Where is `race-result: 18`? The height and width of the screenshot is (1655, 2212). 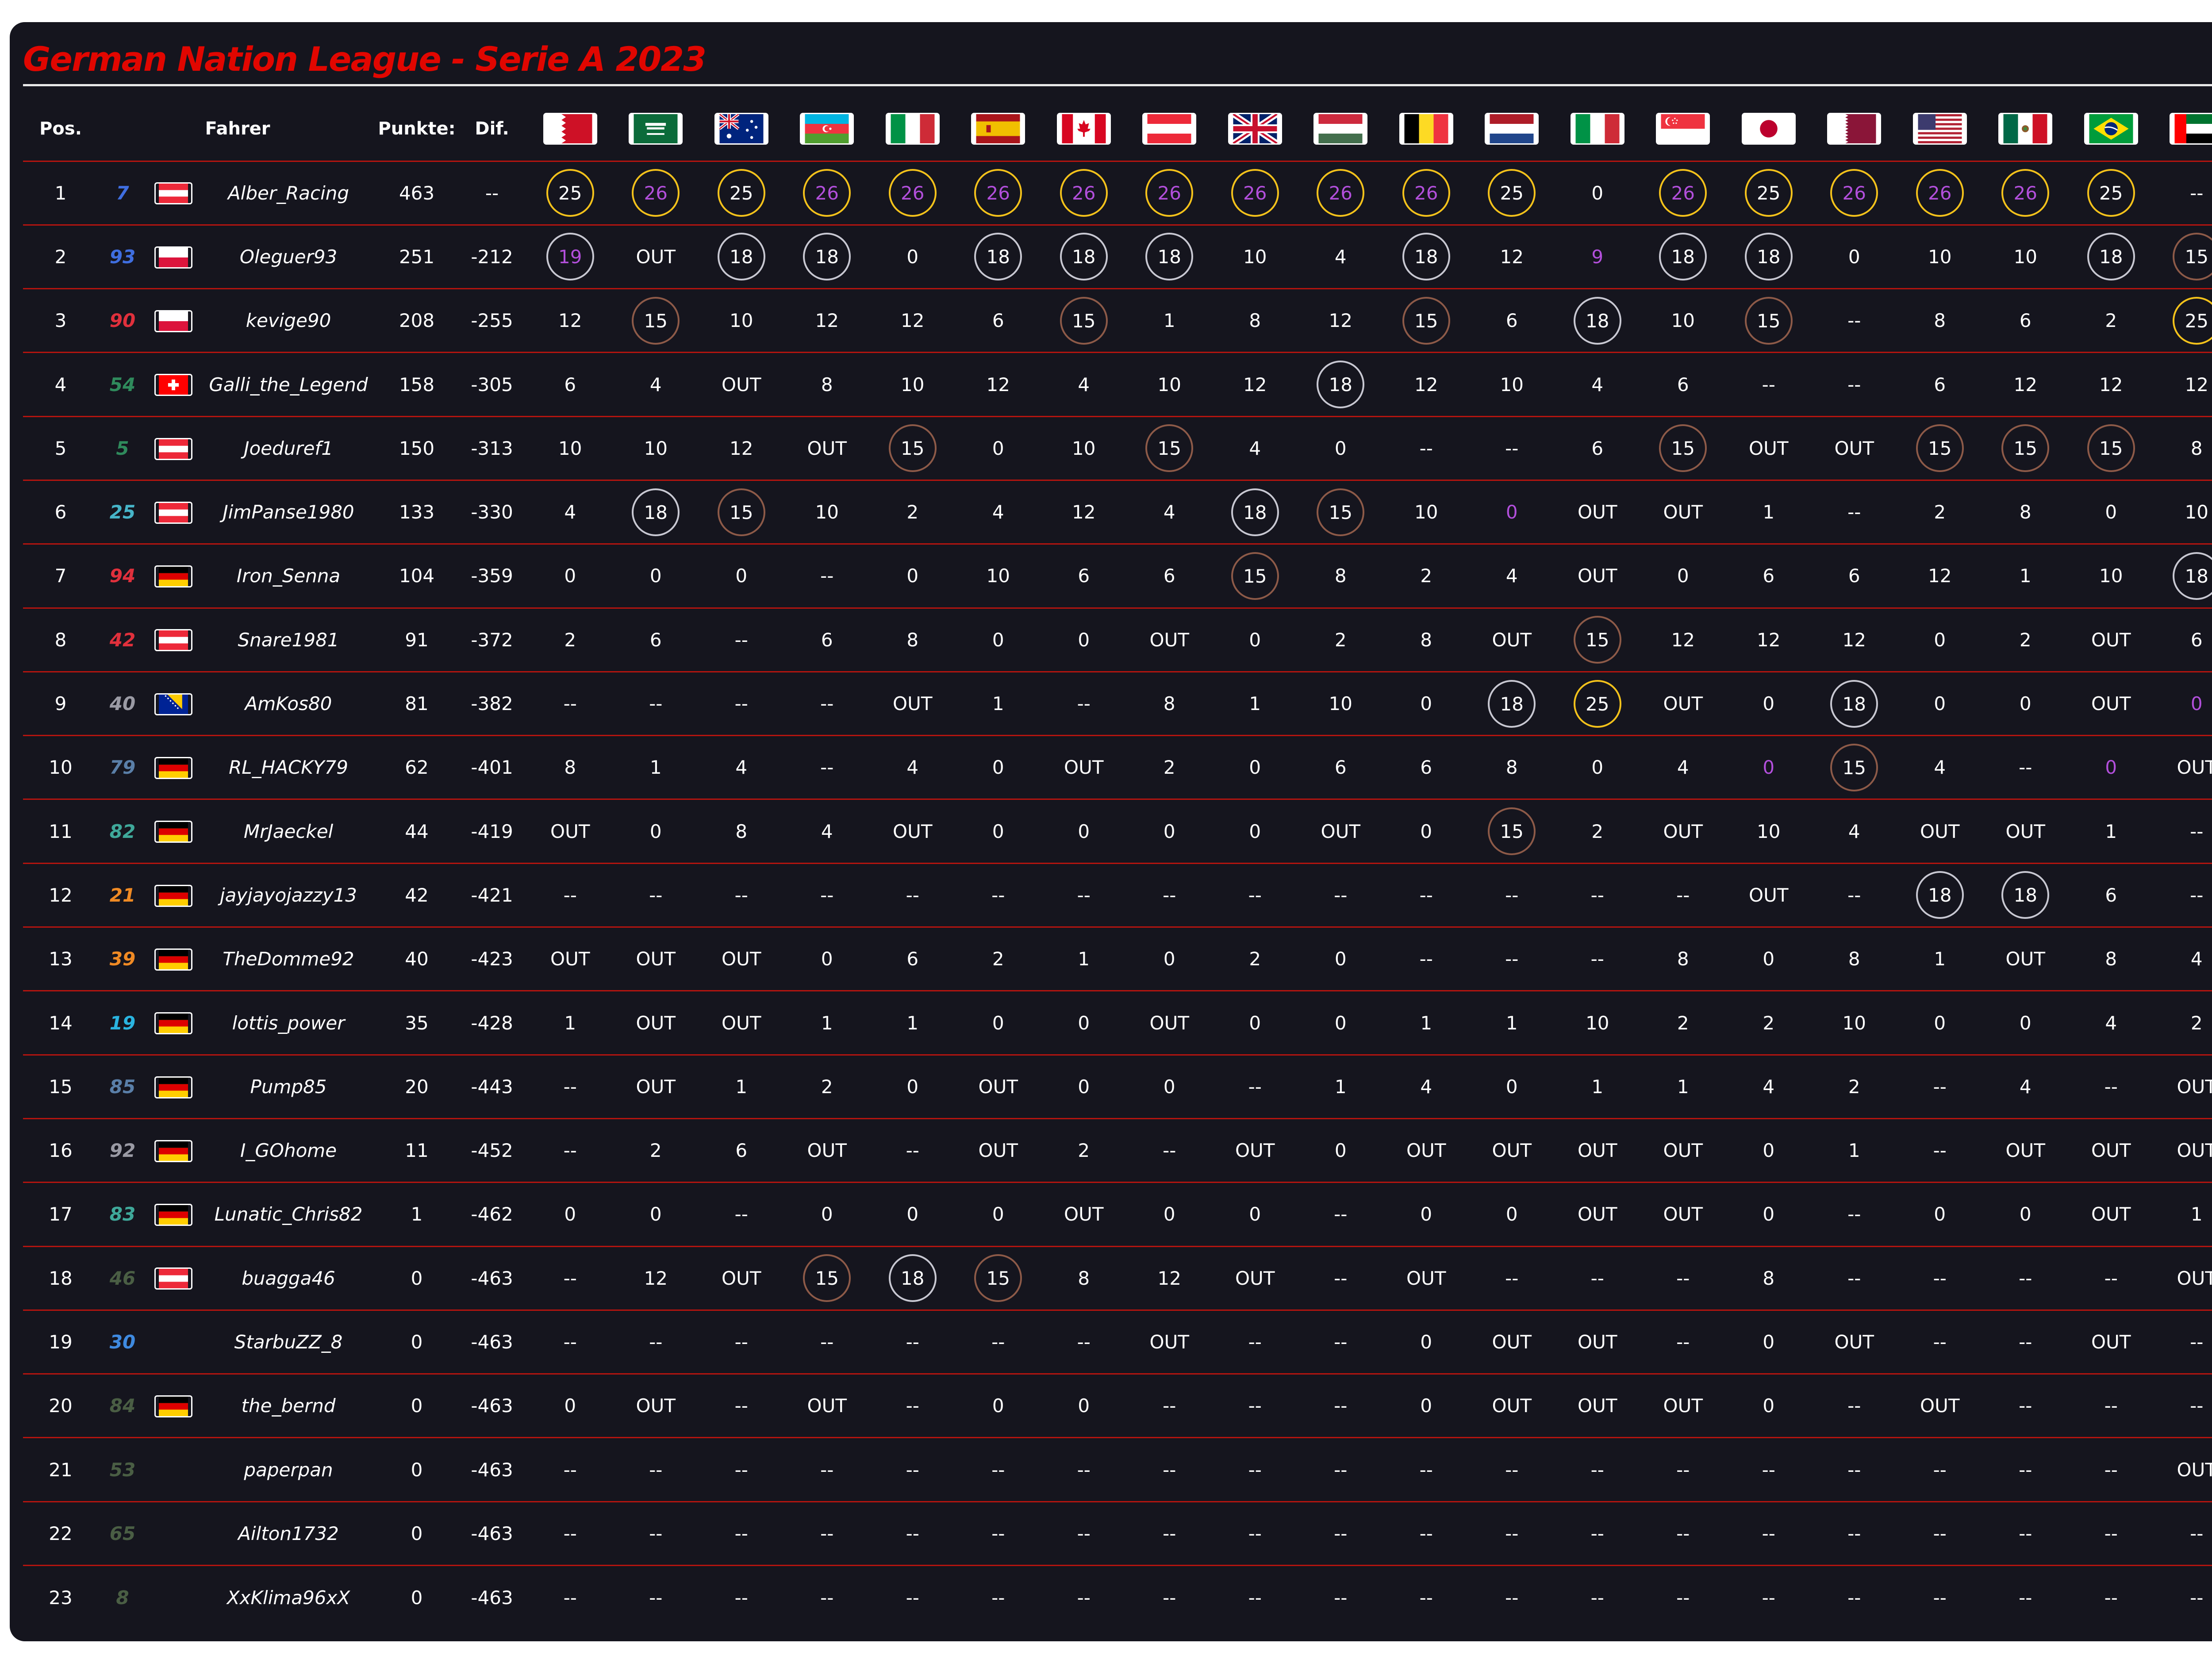 race-result: 18 is located at coordinates (998, 256).